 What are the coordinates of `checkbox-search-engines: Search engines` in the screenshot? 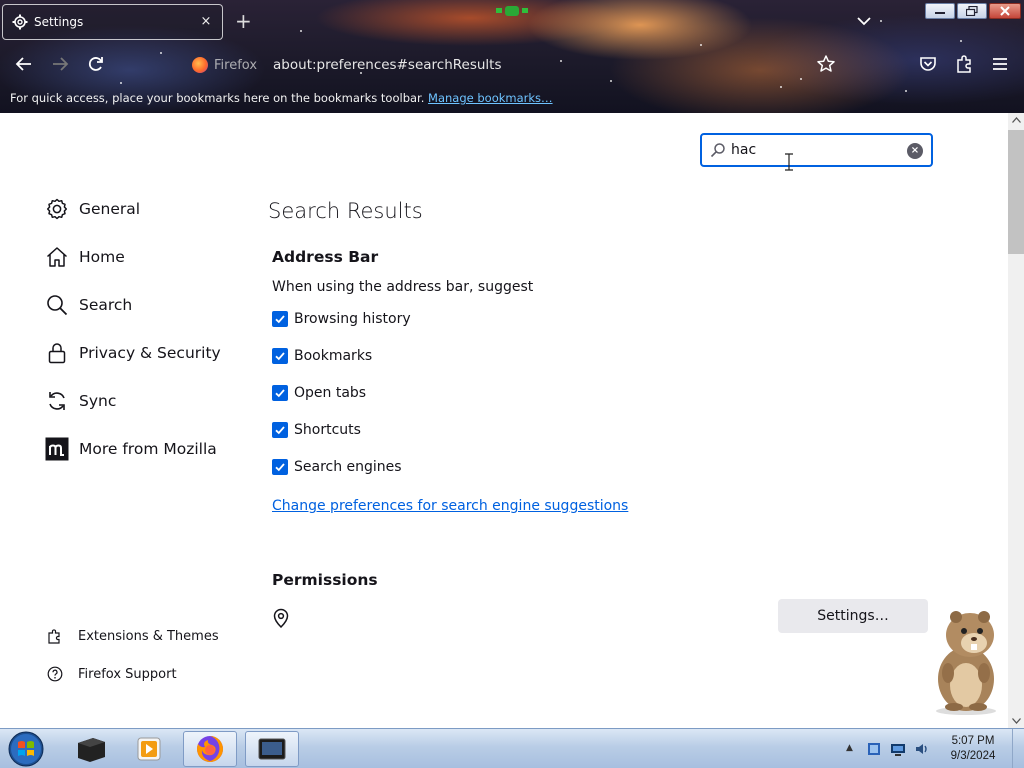 It's located at (337, 467).